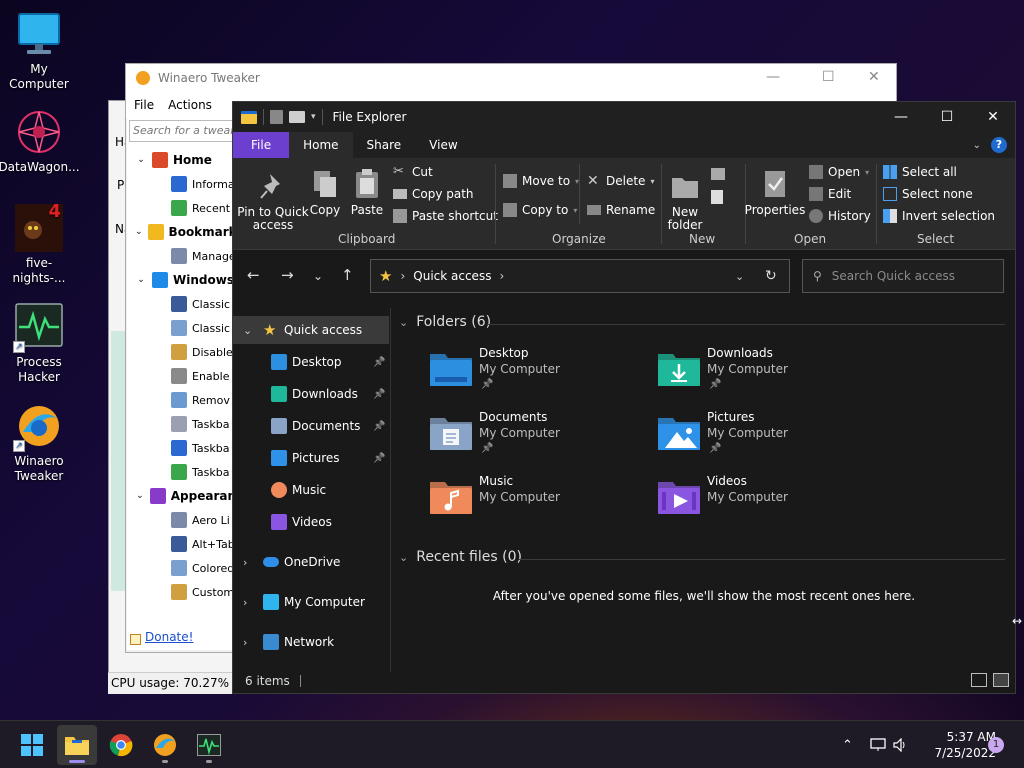 The width and height of the screenshot is (1024, 768). What do you see at coordinates (367, 192) in the screenshot?
I see `paste-button: Paste` at bounding box center [367, 192].